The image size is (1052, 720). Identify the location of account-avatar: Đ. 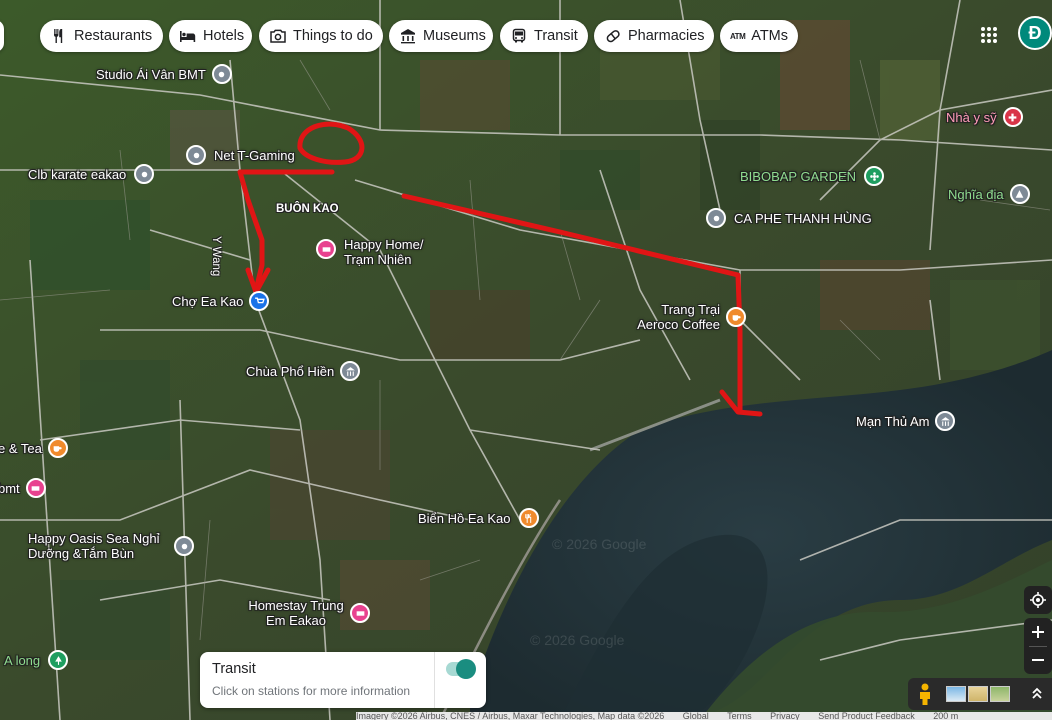
(1035, 33).